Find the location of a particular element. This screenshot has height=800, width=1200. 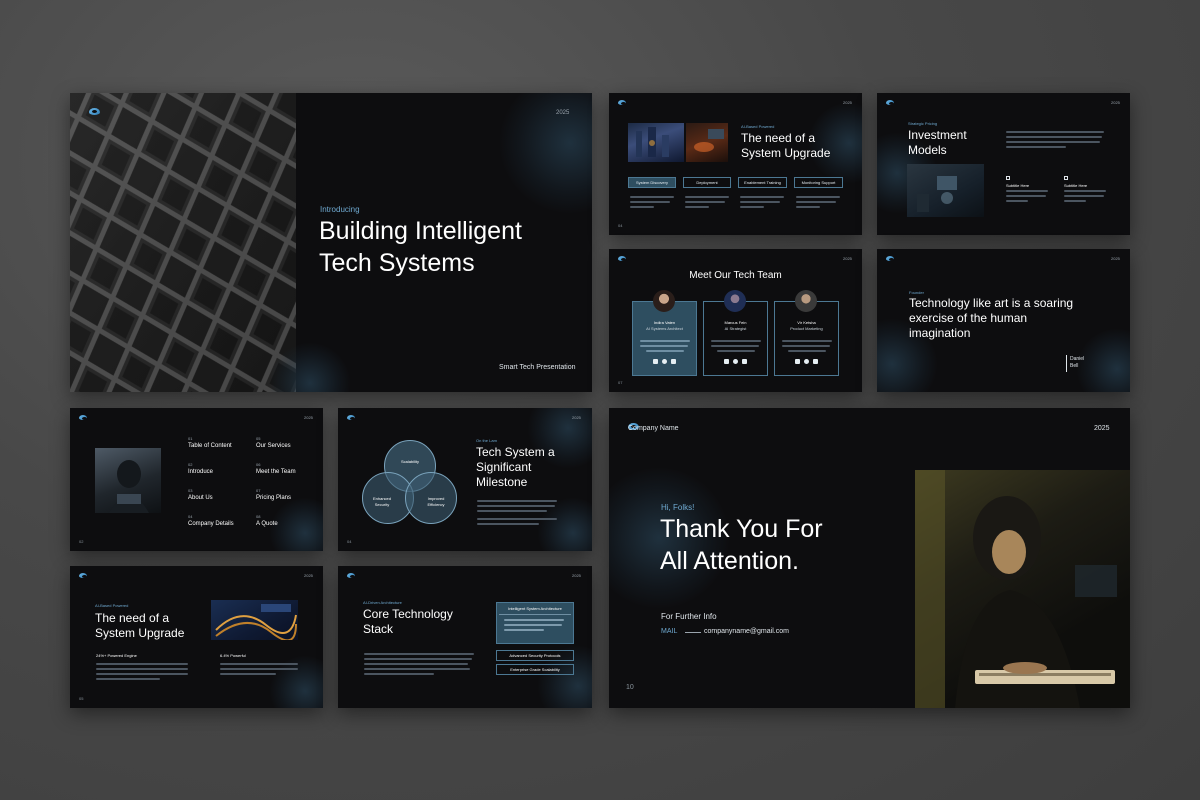

slide-eyebrow: AI-Driven Architecture is located at coordinates (382, 602).